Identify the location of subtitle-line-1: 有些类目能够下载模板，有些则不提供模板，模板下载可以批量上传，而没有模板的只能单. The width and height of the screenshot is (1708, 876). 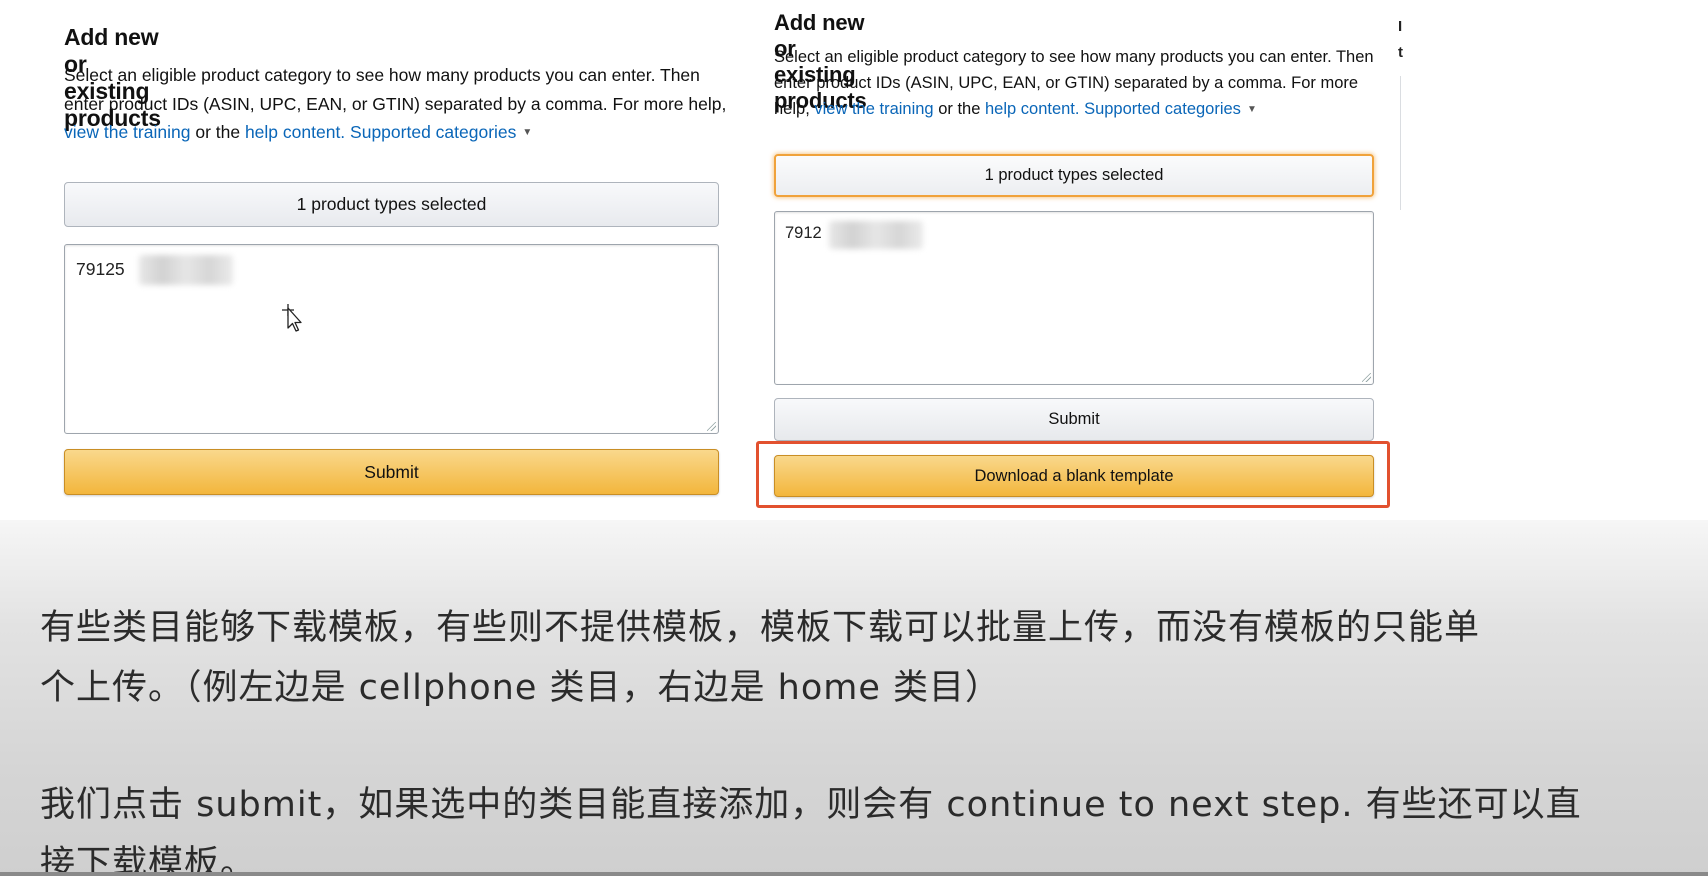
(760, 628).